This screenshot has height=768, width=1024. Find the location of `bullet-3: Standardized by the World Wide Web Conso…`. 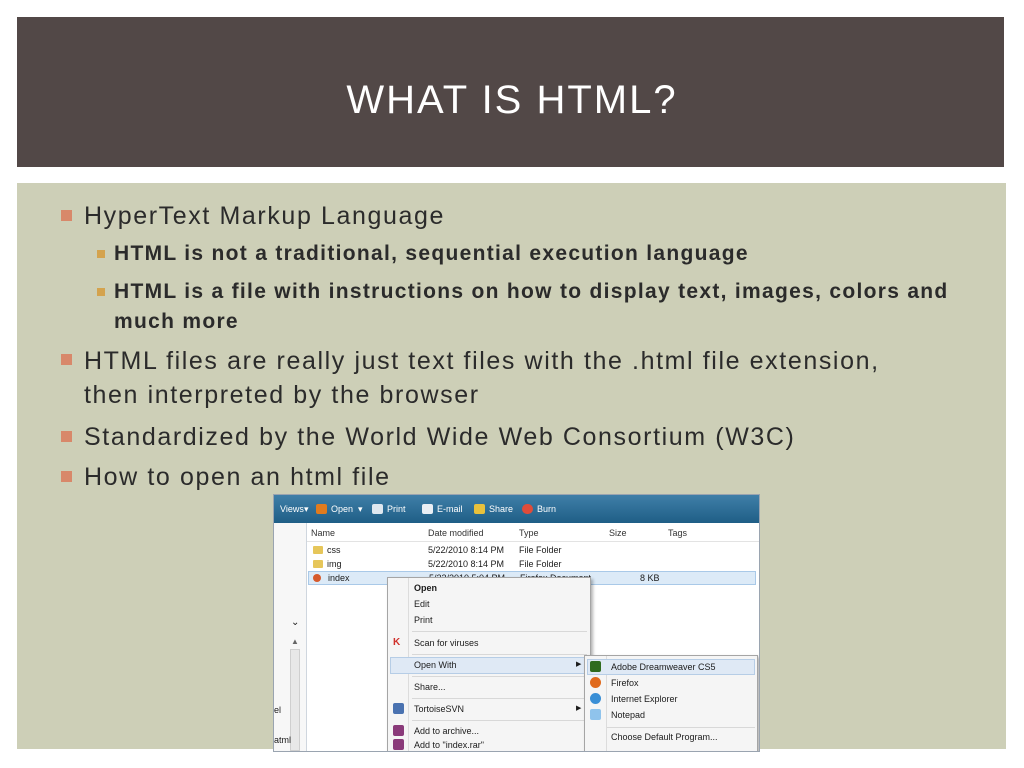

bullet-3: Standardized by the World Wide Web Conso… is located at coordinates (440, 437).